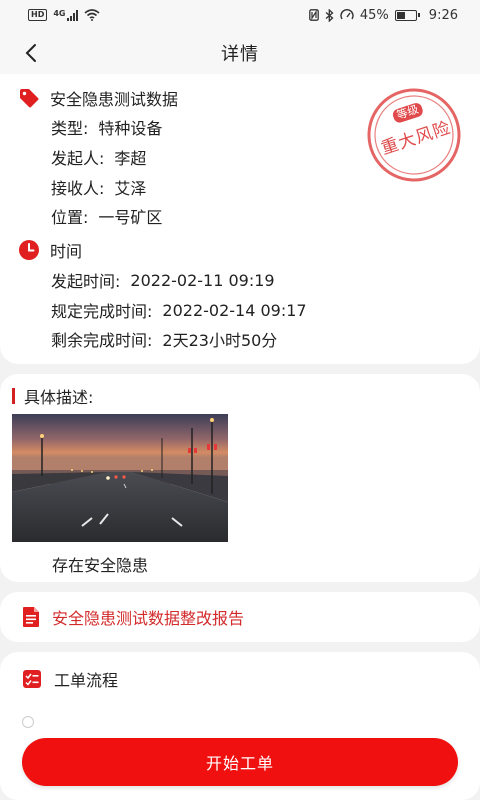 This screenshot has width=480, height=800. What do you see at coordinates (347, 14) in the screenshot?
I see `speedometer-icon` at bounding box center [347, 14].